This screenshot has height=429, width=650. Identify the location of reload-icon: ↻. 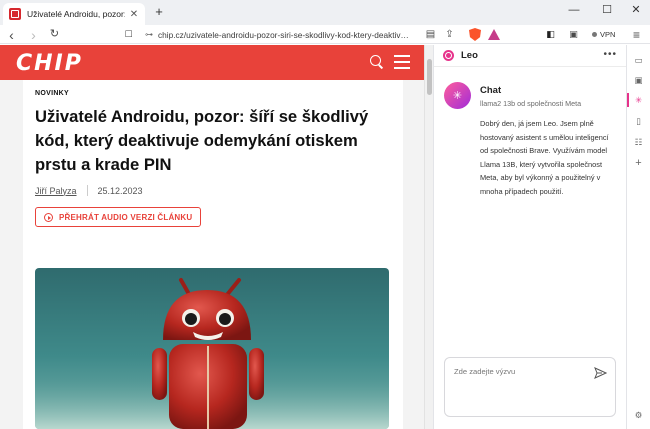
(54, 34).